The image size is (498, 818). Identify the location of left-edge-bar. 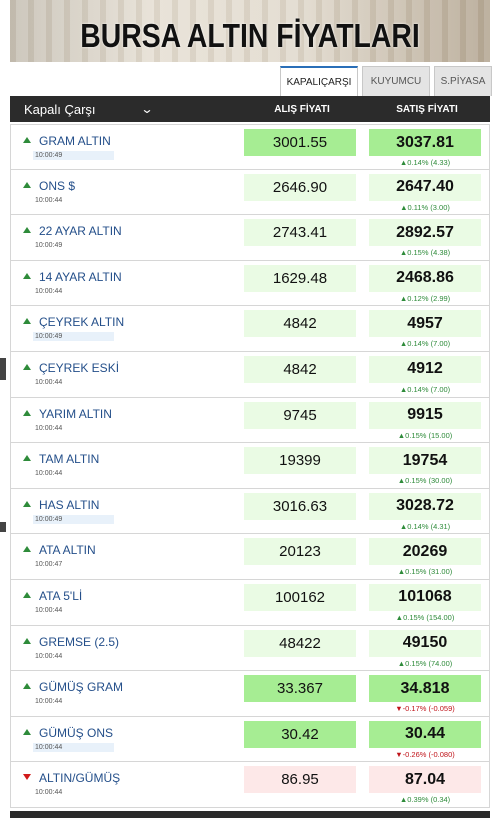
(3, 369).